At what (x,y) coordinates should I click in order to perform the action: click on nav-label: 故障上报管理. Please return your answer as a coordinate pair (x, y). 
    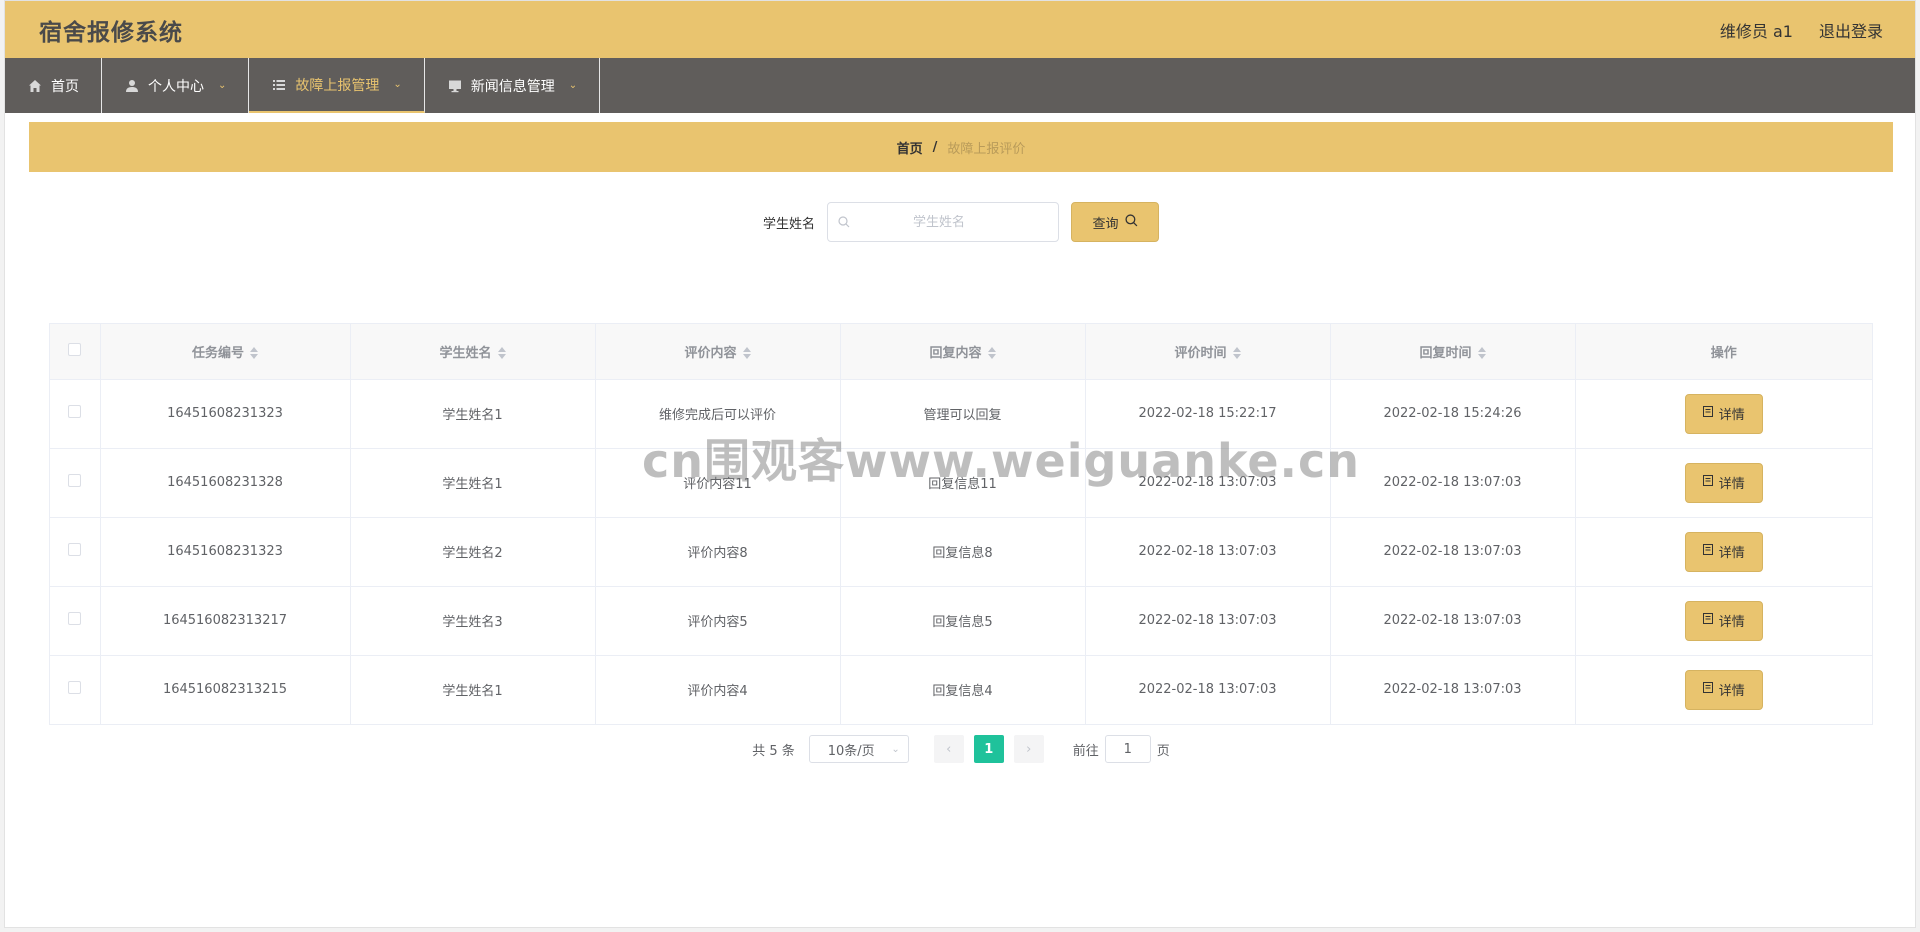
    Looking at the image, I should click on (337, 85).